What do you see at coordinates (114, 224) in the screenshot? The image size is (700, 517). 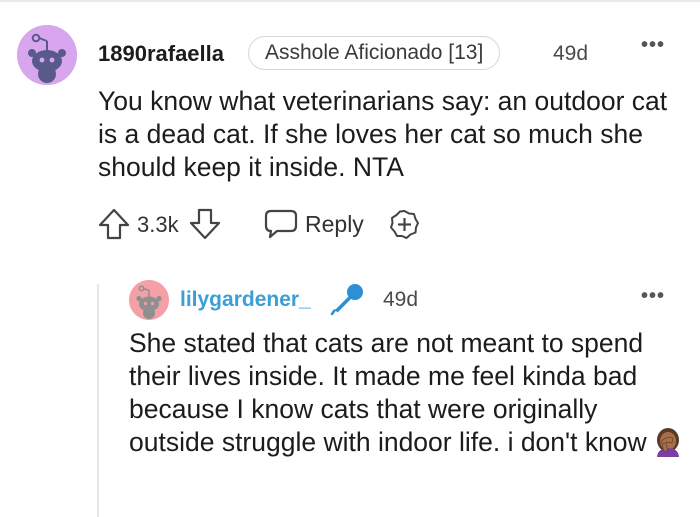 I see `upvote-arrow-icon` at bounding box center [114, 224].